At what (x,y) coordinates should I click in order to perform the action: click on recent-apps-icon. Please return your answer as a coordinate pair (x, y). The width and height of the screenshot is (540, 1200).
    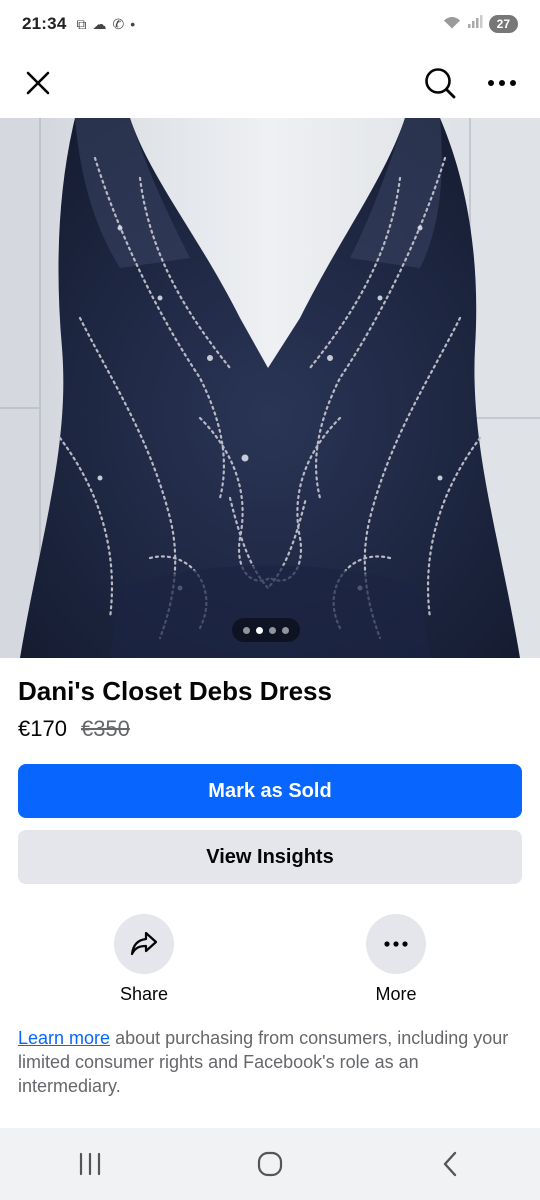
    Looking at the image, I should click on (90, 1164).